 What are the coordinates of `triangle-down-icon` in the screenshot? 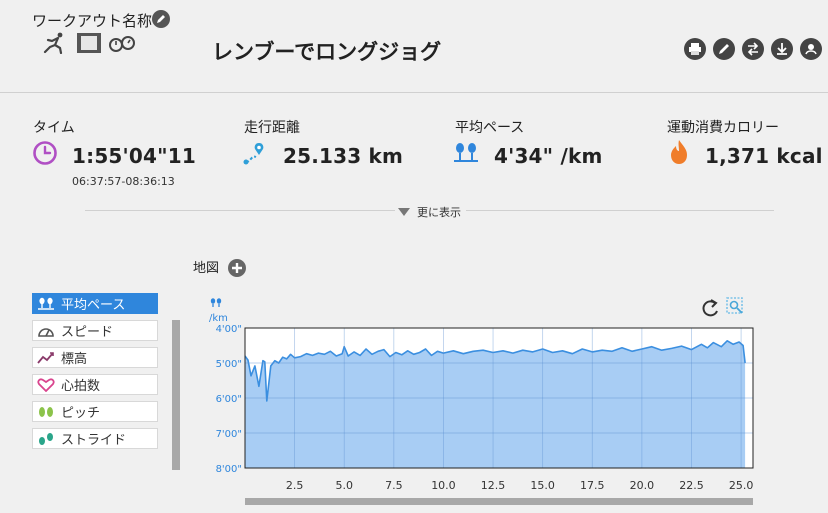 It's located at (404, 212).